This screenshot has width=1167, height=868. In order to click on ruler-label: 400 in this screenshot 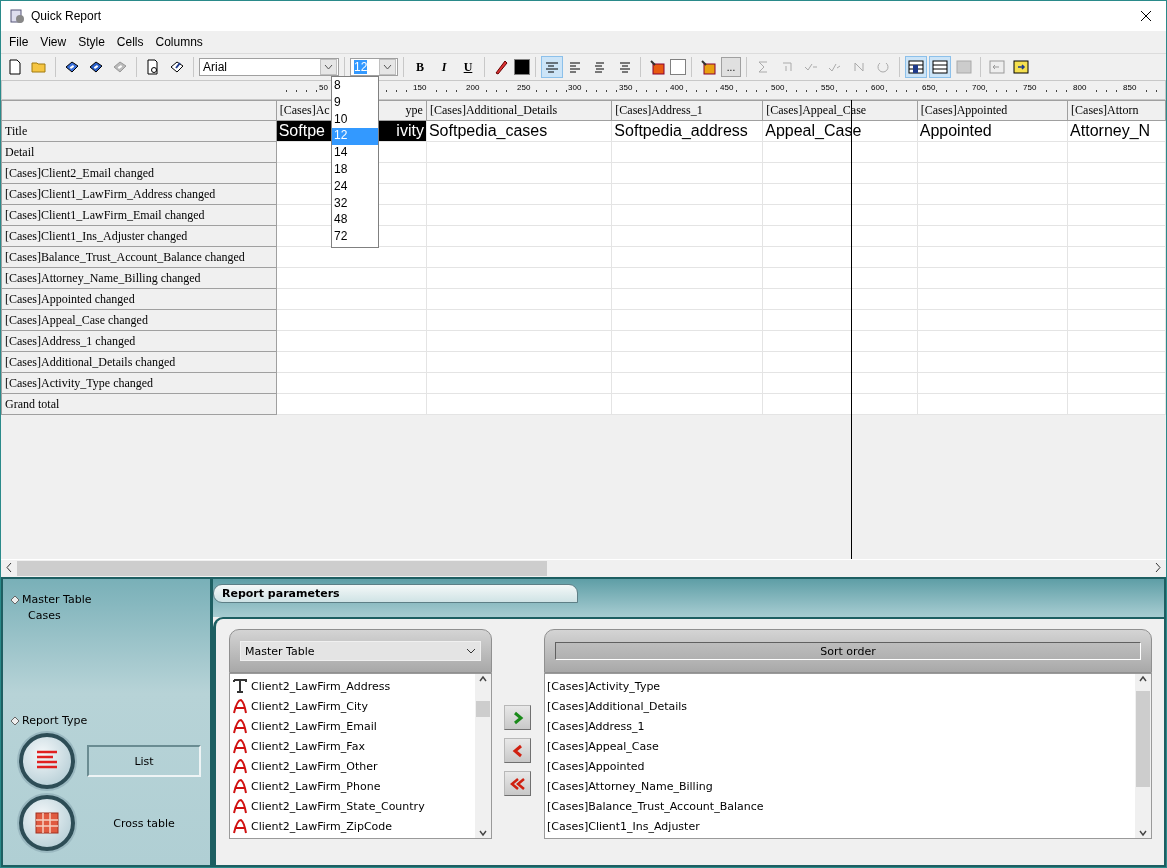, I will do `click(677, 87)`.